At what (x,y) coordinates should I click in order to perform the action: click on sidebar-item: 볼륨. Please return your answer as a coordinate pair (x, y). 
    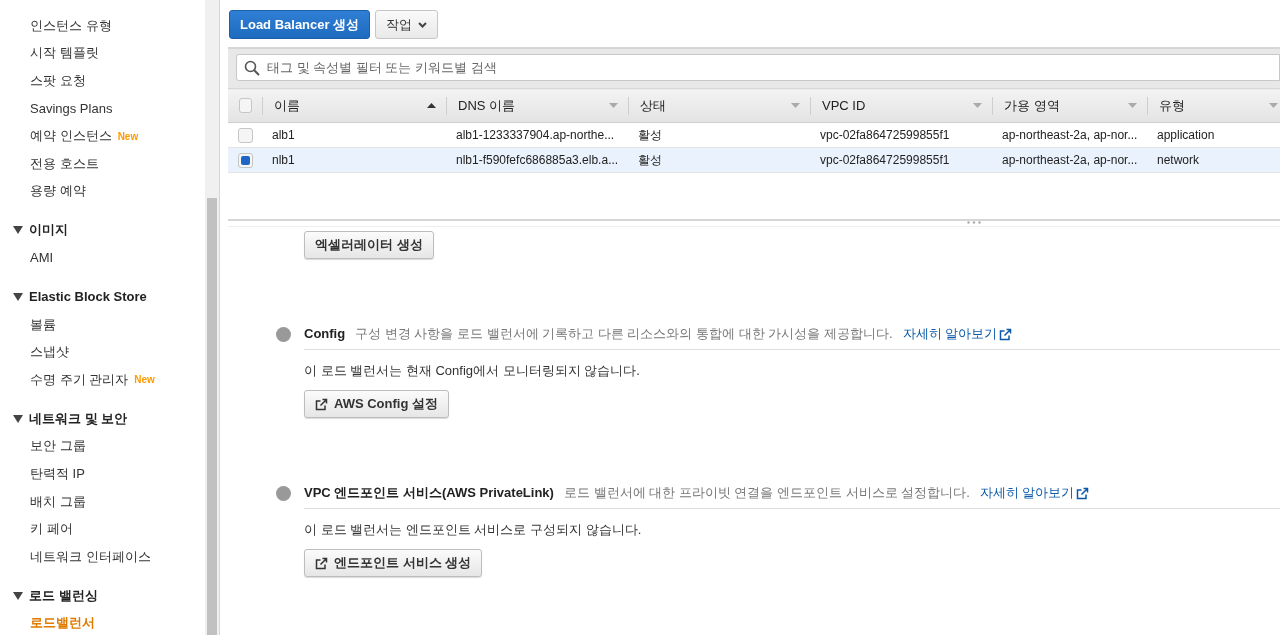
    Looking at the image, I should click on (43, 324).